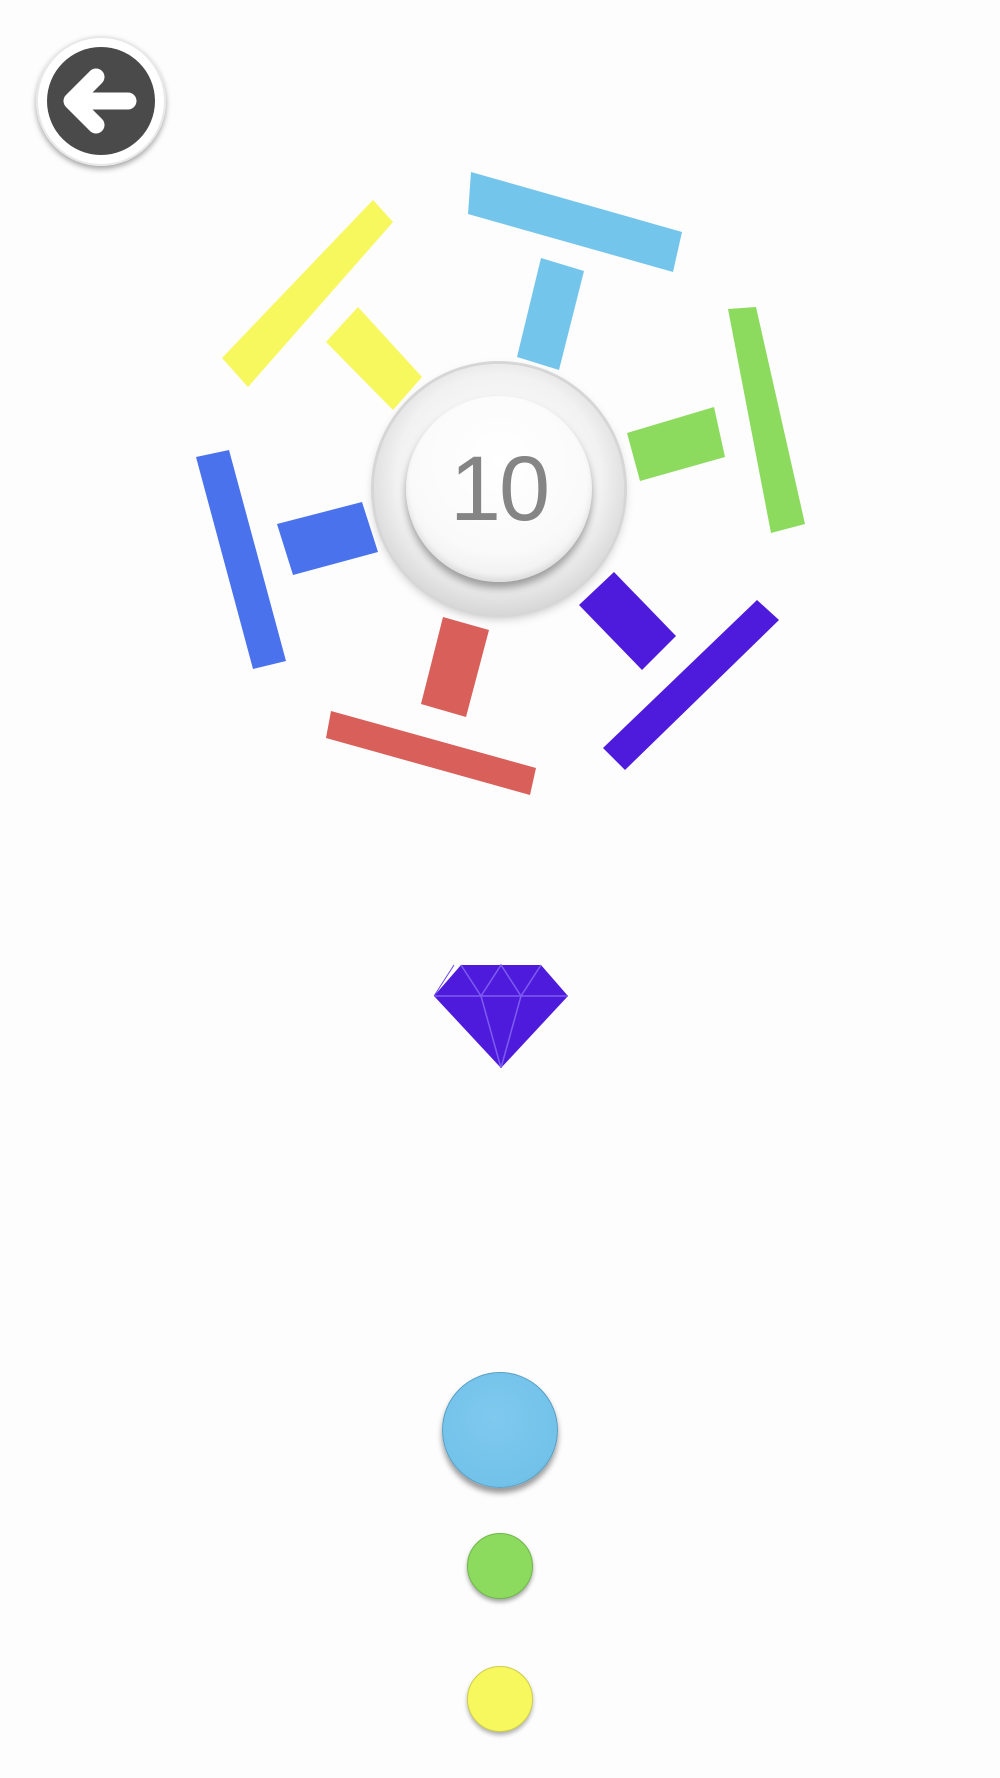 This screenshot has width=1000, height=1778. Describe the element at coordinates (500, 1566) in the screenshot. I see `next-ball-green` at that location.